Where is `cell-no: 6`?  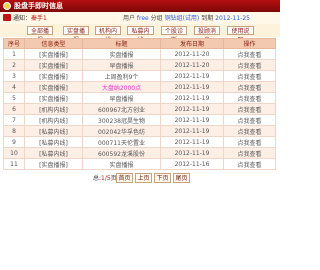 cell-no: 6 is located at coordinates (14, 109).